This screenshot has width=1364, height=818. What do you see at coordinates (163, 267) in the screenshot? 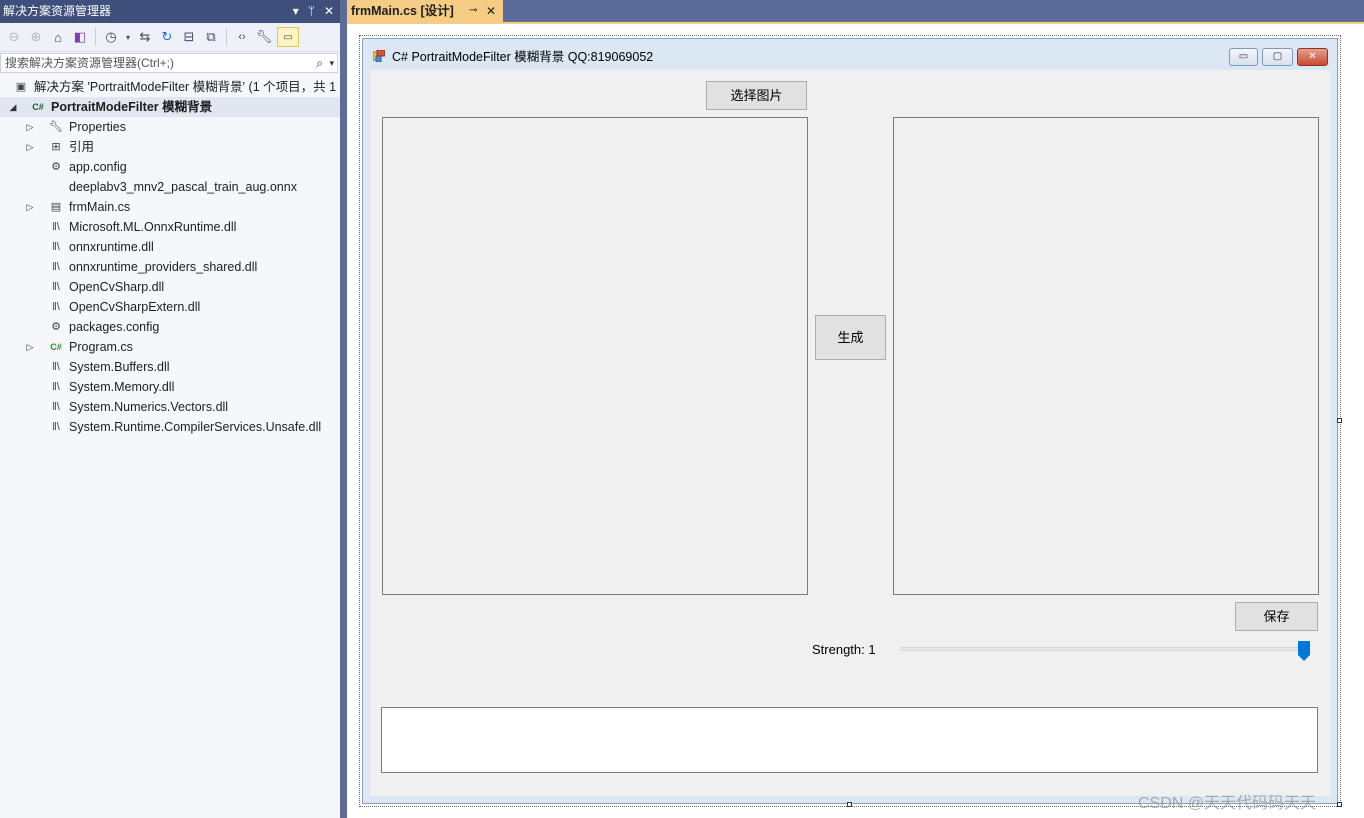
I see `tree-item-label: onnxruntime_providers_shared.dll` at bounding box center [163, 267].